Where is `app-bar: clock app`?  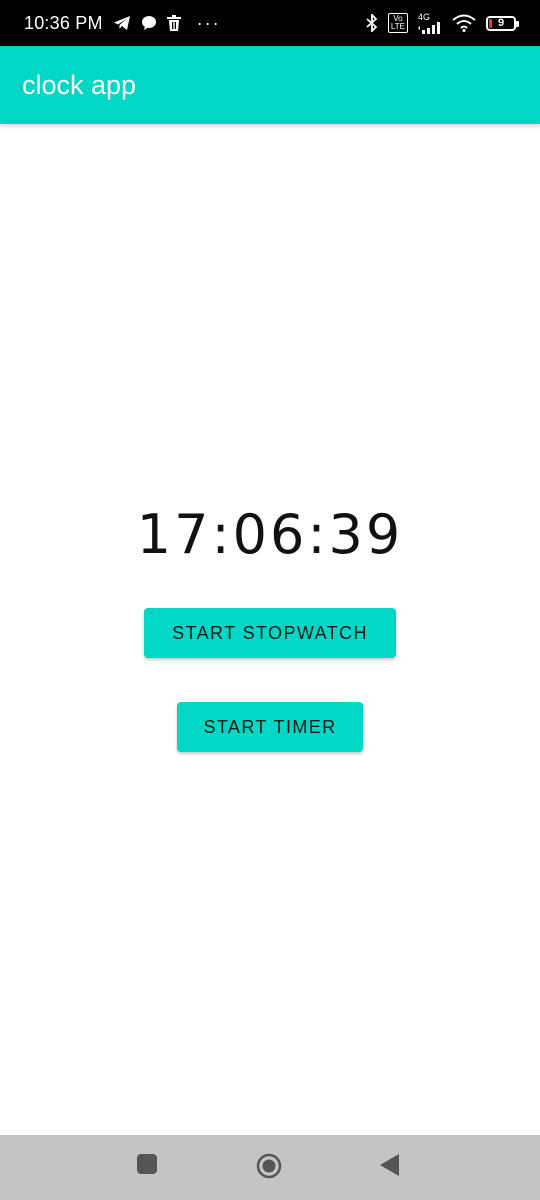
app-bar: clock app is located at coordinates (270, 85).